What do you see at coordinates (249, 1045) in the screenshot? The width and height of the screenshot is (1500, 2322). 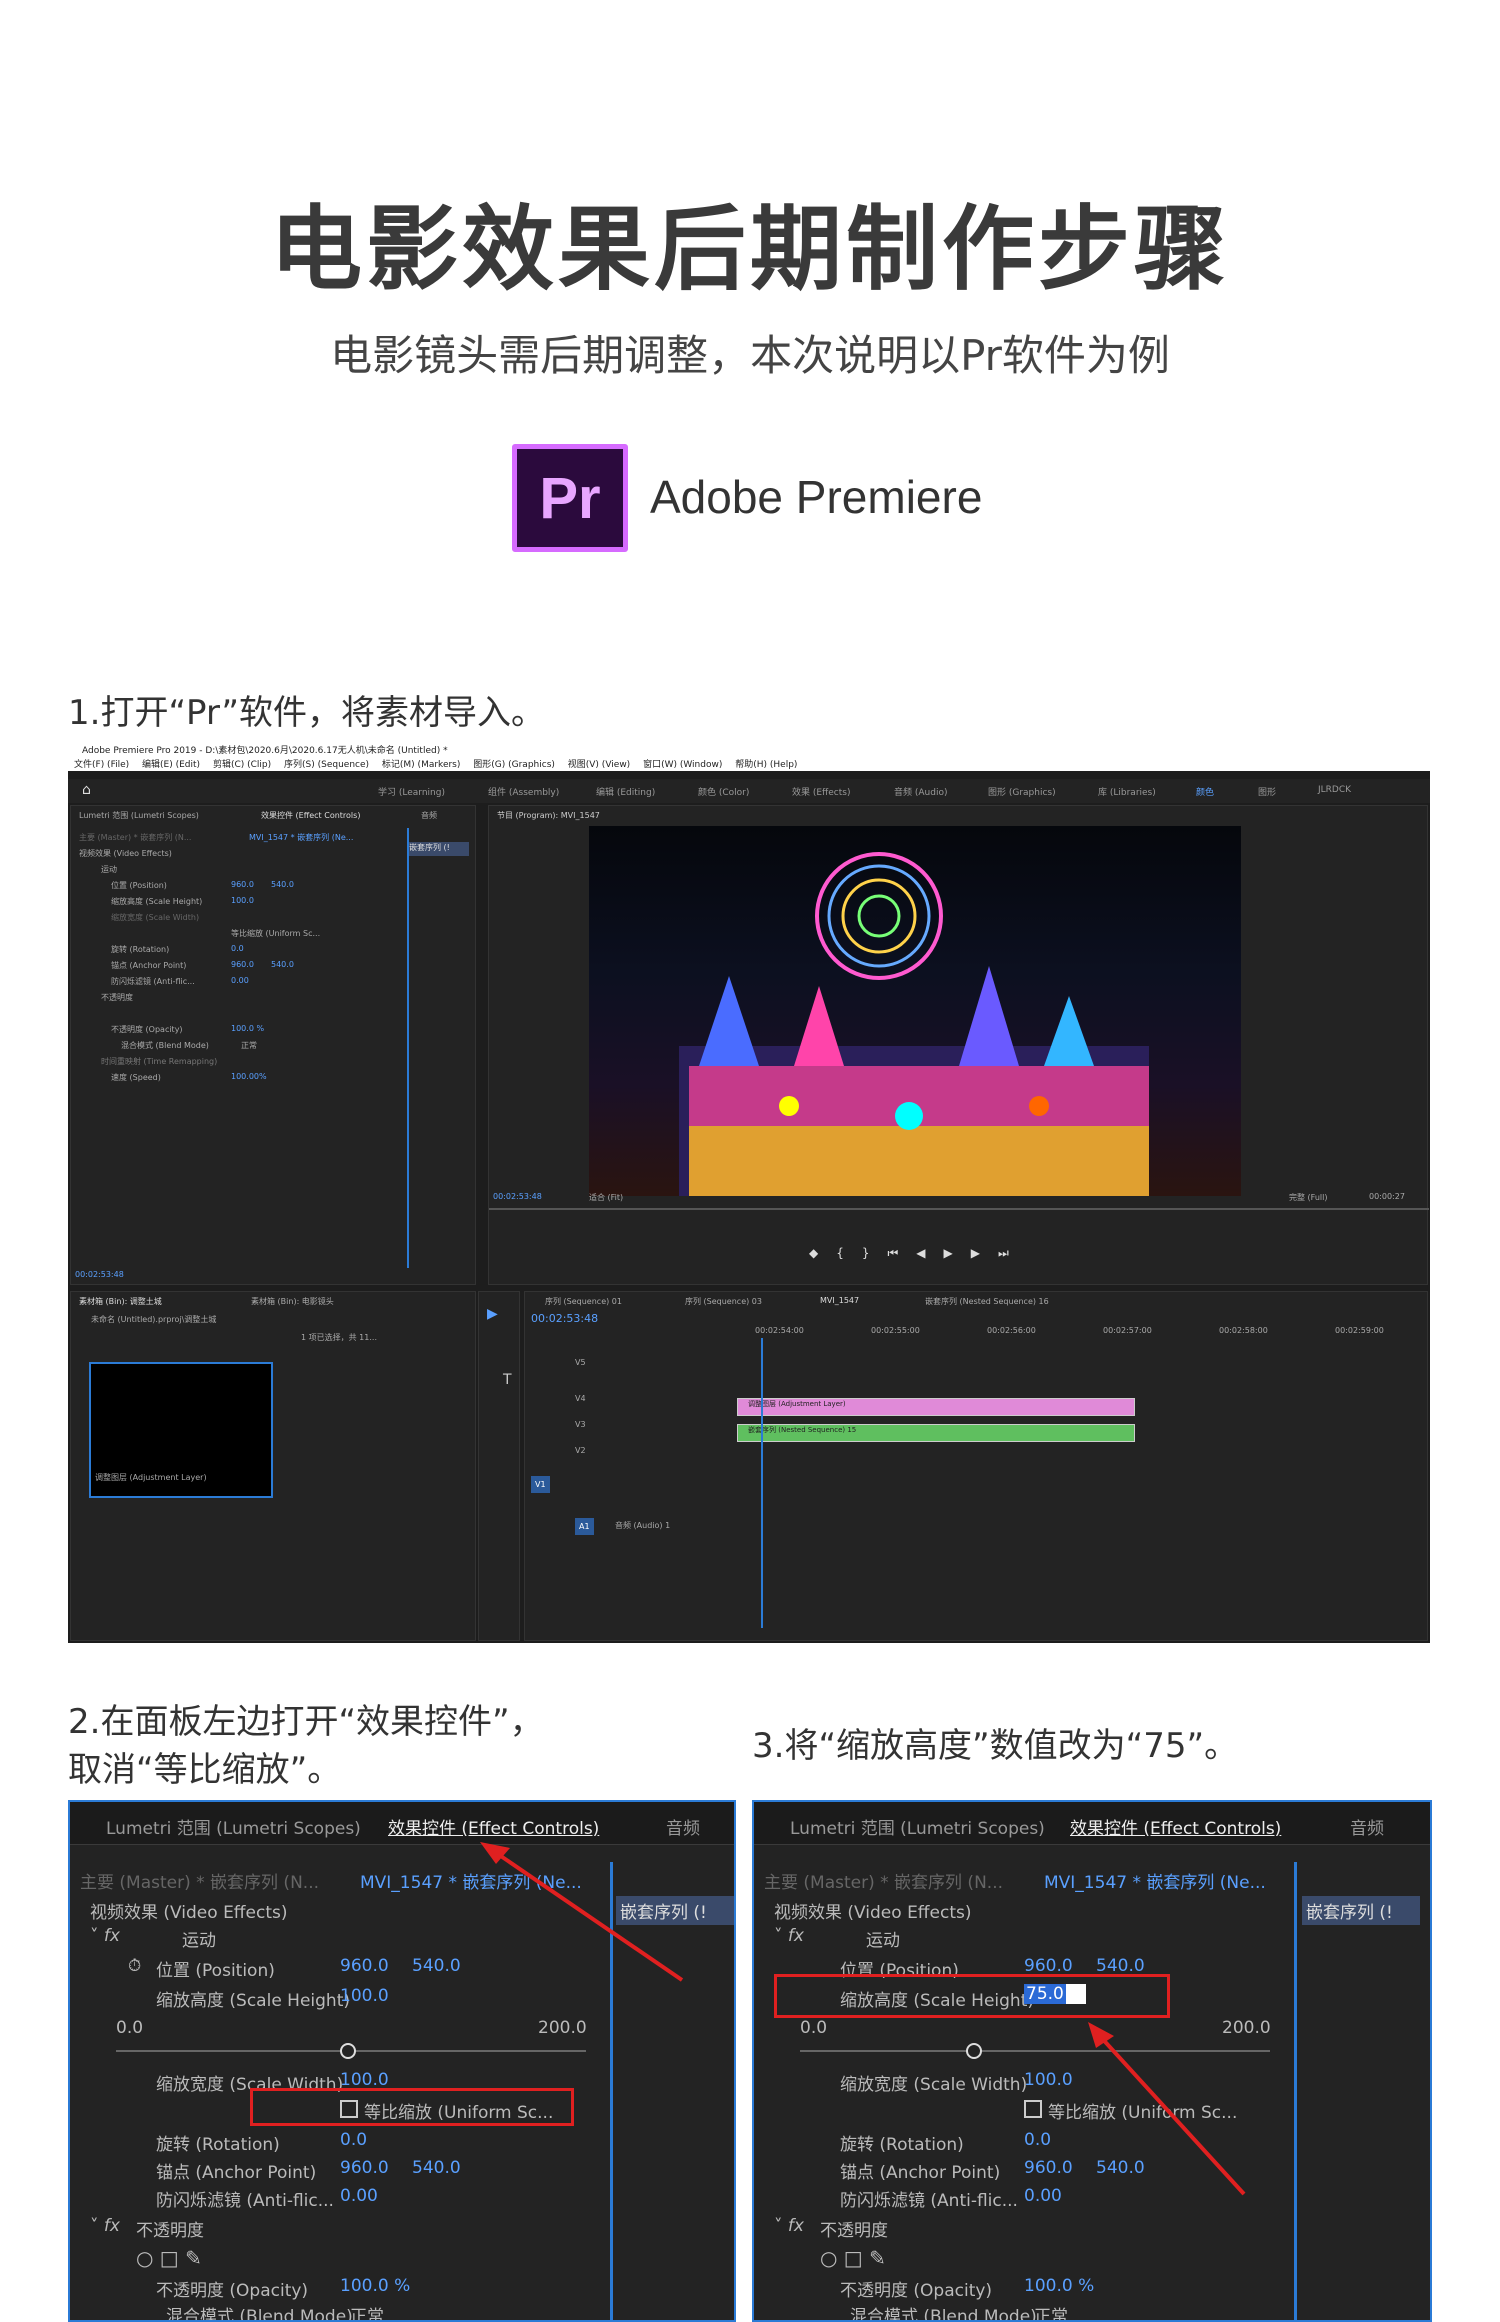 I see `blend-value: 正常` at bounding box center [249, 1045].